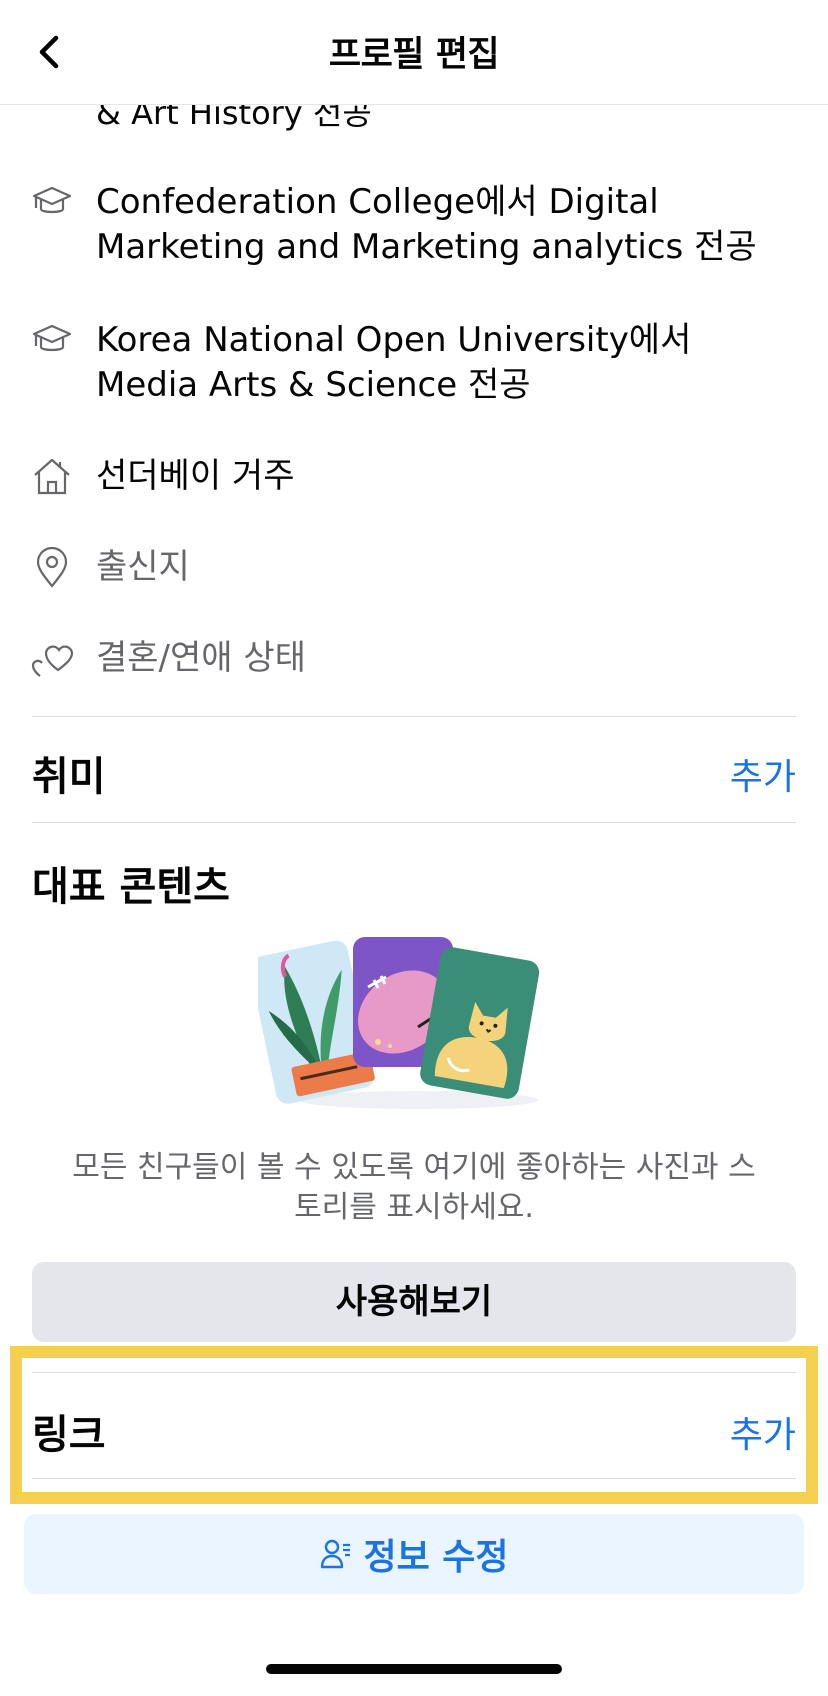 This screenshot has height=1696, width=828. What do you see at coordinates (399, 1023) in the screenshot?
I see `featured-illustration` at bounding box center [399, 1023].